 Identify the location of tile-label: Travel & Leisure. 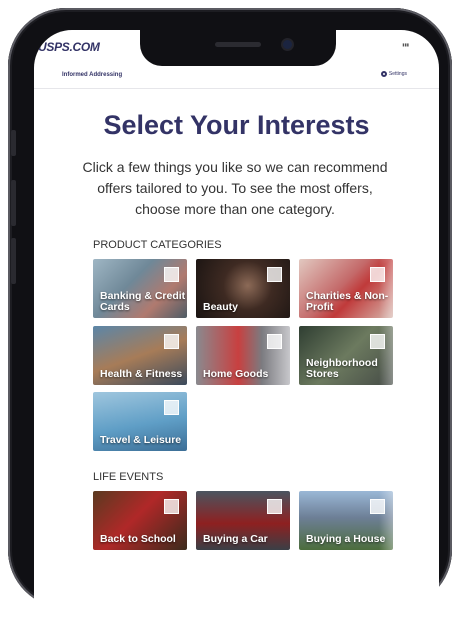
(141, 440).